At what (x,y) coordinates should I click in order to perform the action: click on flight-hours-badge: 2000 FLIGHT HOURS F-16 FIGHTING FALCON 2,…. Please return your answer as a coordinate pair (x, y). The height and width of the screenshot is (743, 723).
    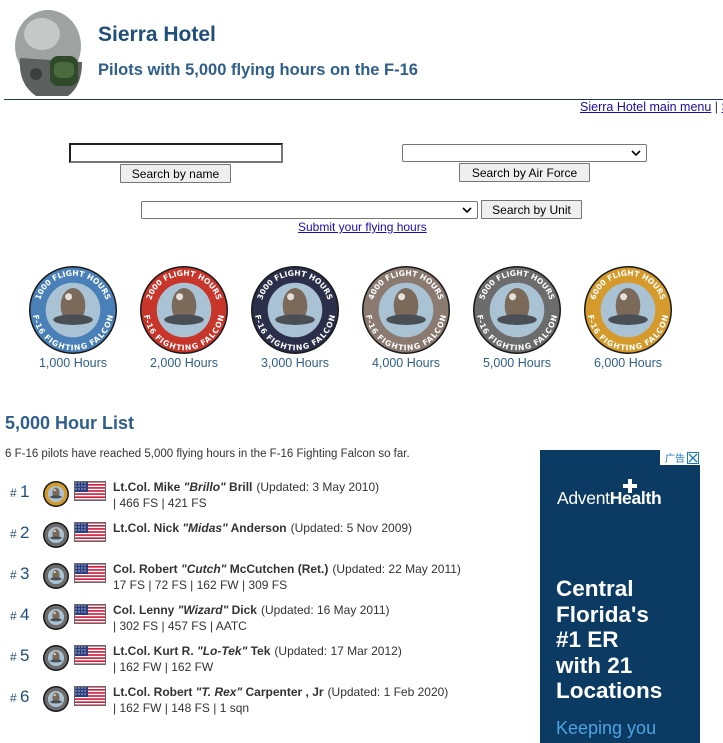
    Looking at the image, I should click on (184, 317).